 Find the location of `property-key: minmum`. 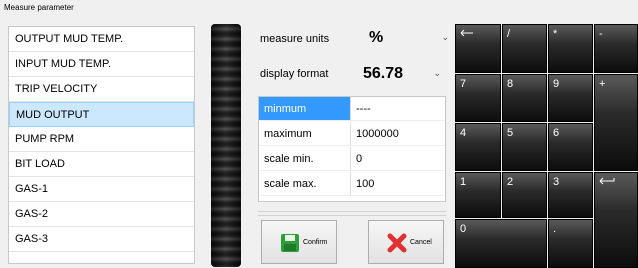

property-key: minmum is located at coordinates (305, 109).